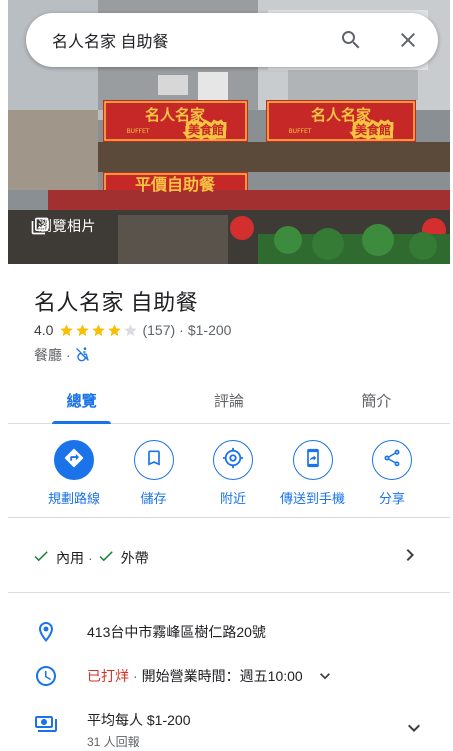  I want to click on open-status: 已打烊, so click(108, 676).